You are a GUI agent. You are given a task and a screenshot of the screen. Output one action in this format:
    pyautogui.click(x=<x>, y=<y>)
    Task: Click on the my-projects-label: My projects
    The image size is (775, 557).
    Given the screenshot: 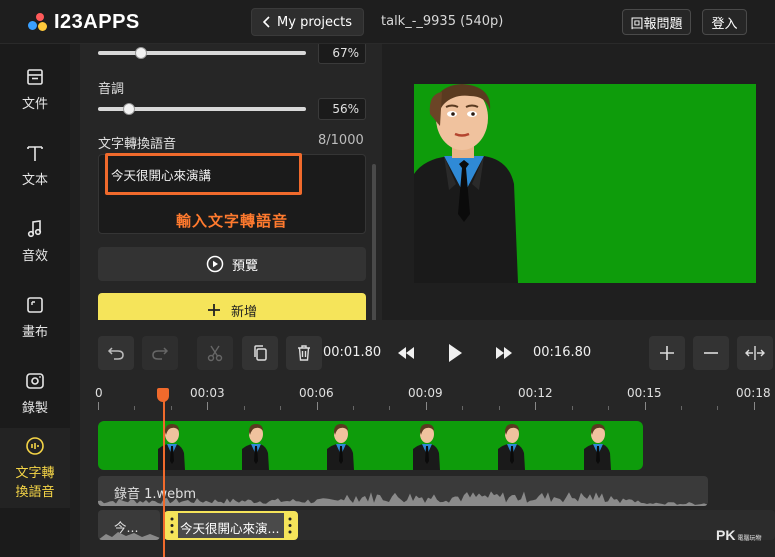 What is the action you would take?
    pyautogui.click(x=314, y=22)
    